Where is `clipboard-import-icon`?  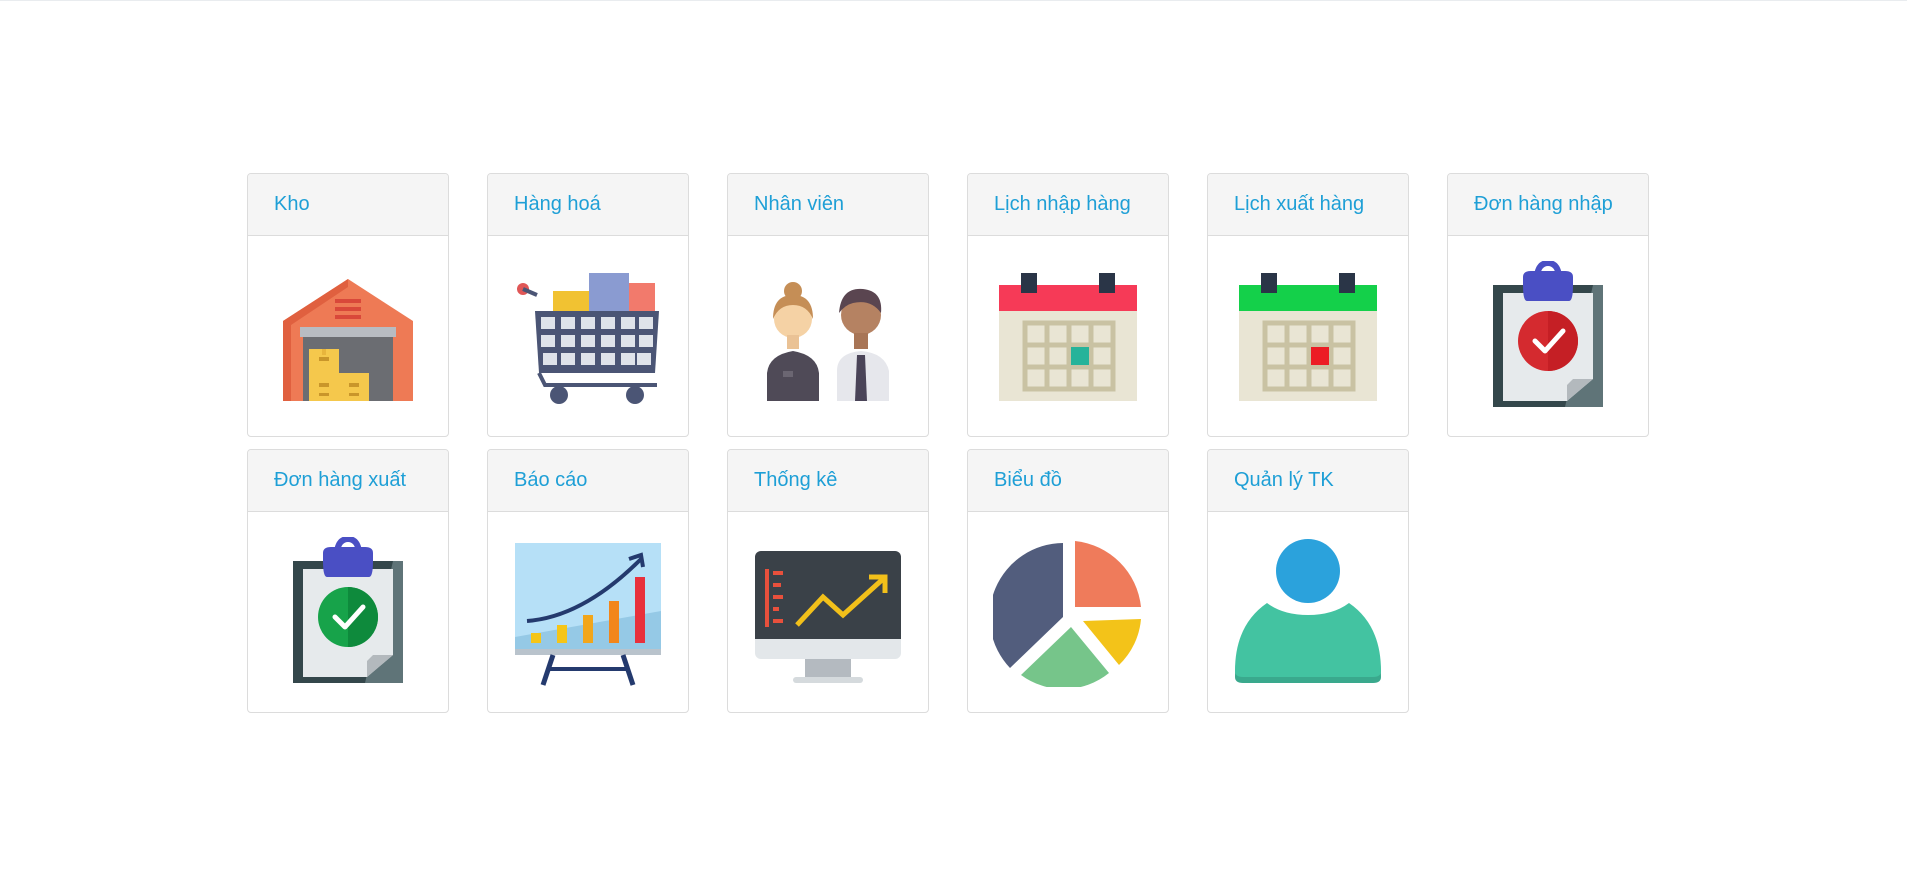
clipboard-import-icon is located at coordinates (1548, 334).